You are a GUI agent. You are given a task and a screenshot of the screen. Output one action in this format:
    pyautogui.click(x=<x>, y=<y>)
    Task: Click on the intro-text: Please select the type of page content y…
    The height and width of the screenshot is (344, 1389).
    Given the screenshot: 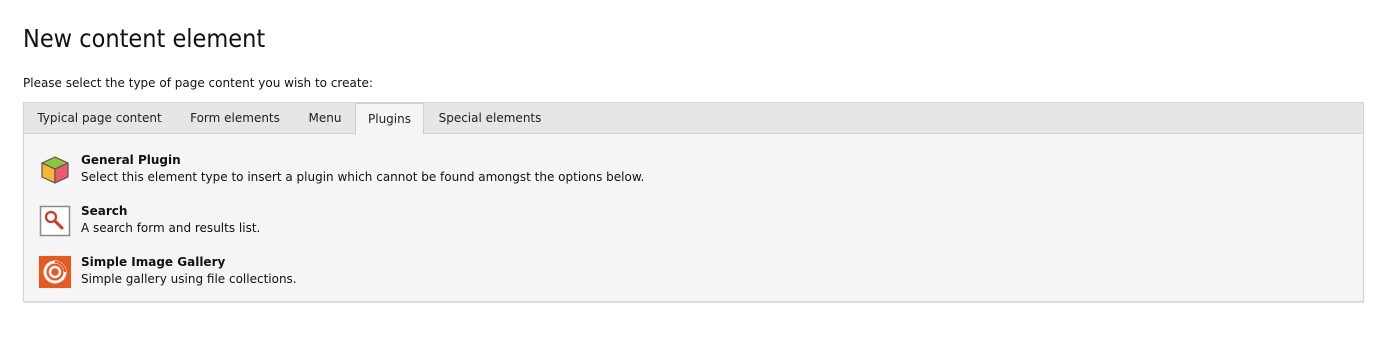 What is the action you would take?
    pyautogui.click(x=198, y=83)
    